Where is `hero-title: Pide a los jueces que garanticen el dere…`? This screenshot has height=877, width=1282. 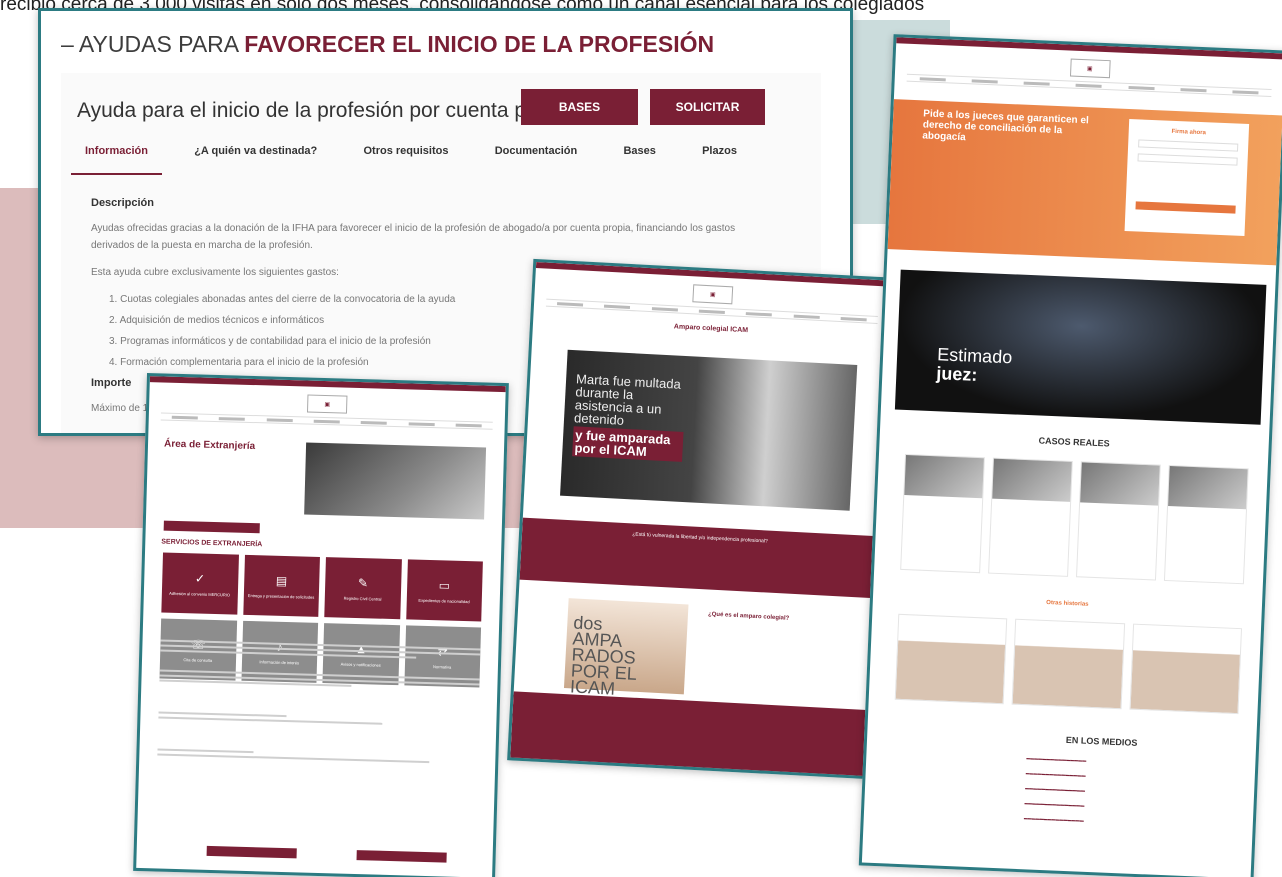
hero-title: Pide a los jueces que garanticen el dere… is located at coordinates (1005, 126).